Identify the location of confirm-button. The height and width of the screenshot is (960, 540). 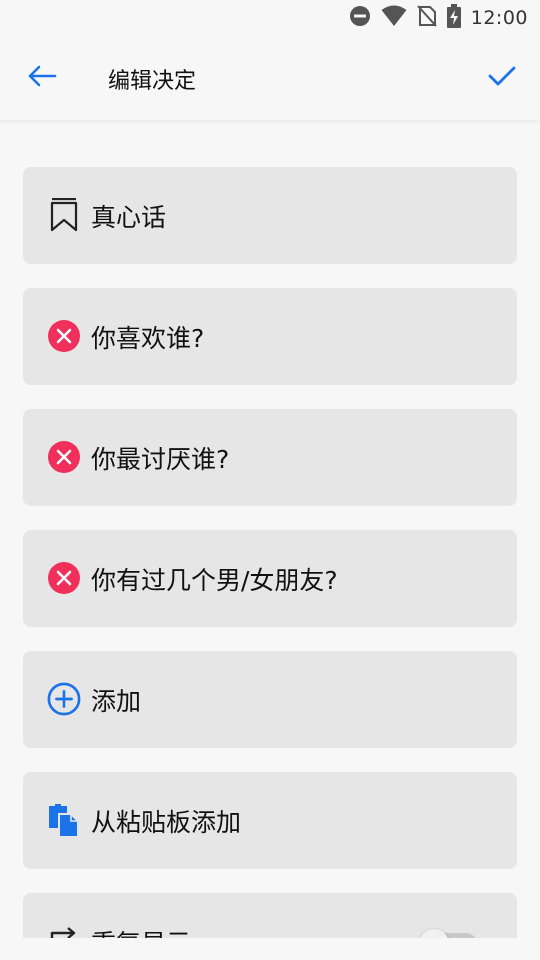
(502, 78).